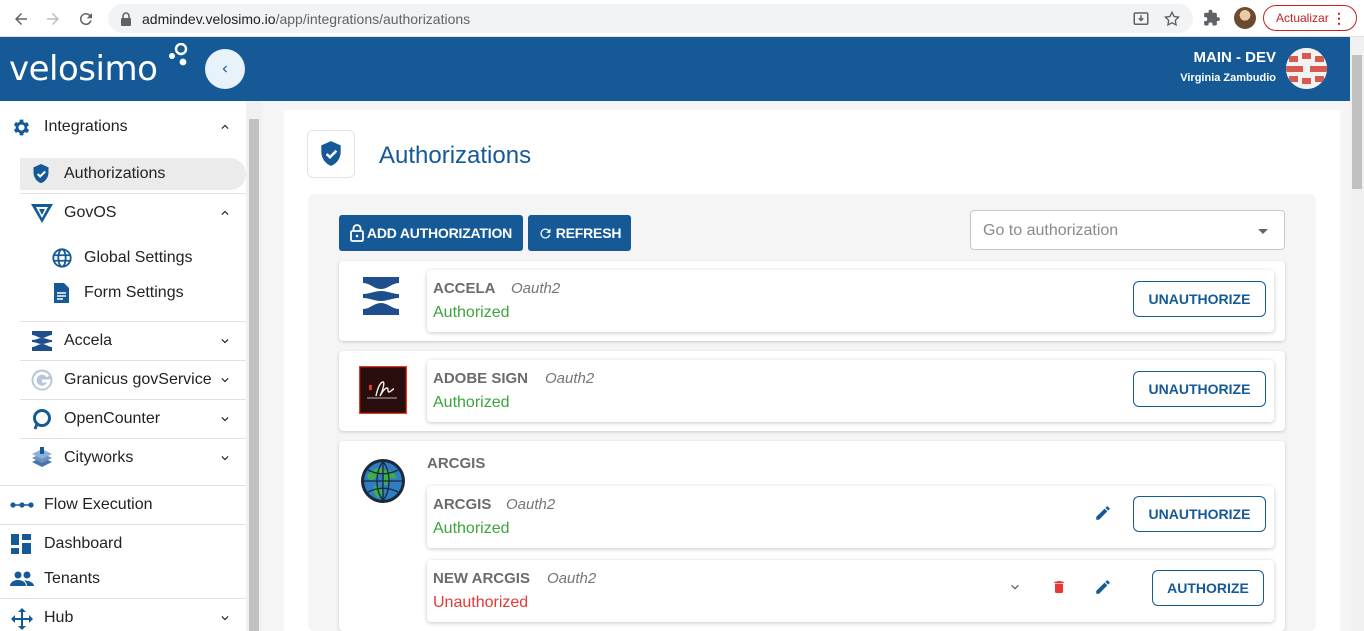  I want to click on goto-placeholder: Go to authorization, so click(1051, 230).